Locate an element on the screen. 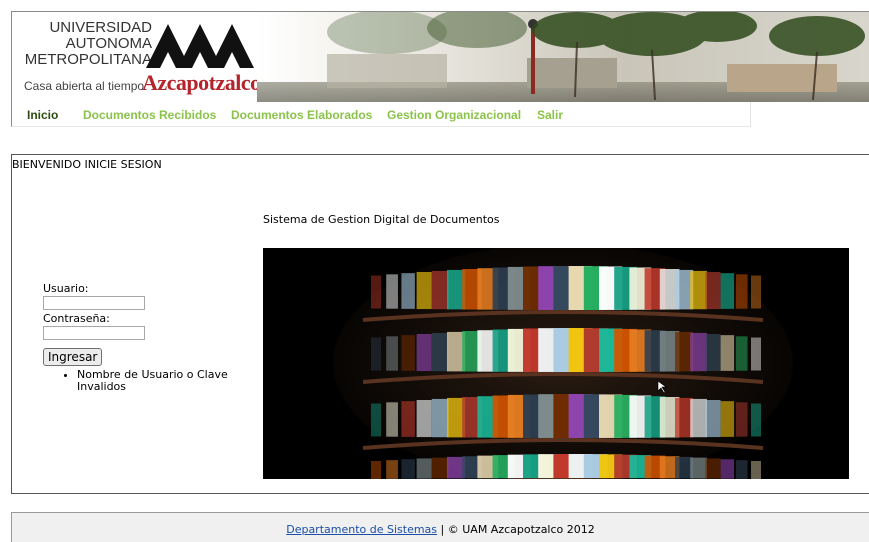 Image resolution: width=869 pixels, height=542 pixels. nav-documentos-recibidos: Documentos Recibidos is located at coordinates (149, 115).